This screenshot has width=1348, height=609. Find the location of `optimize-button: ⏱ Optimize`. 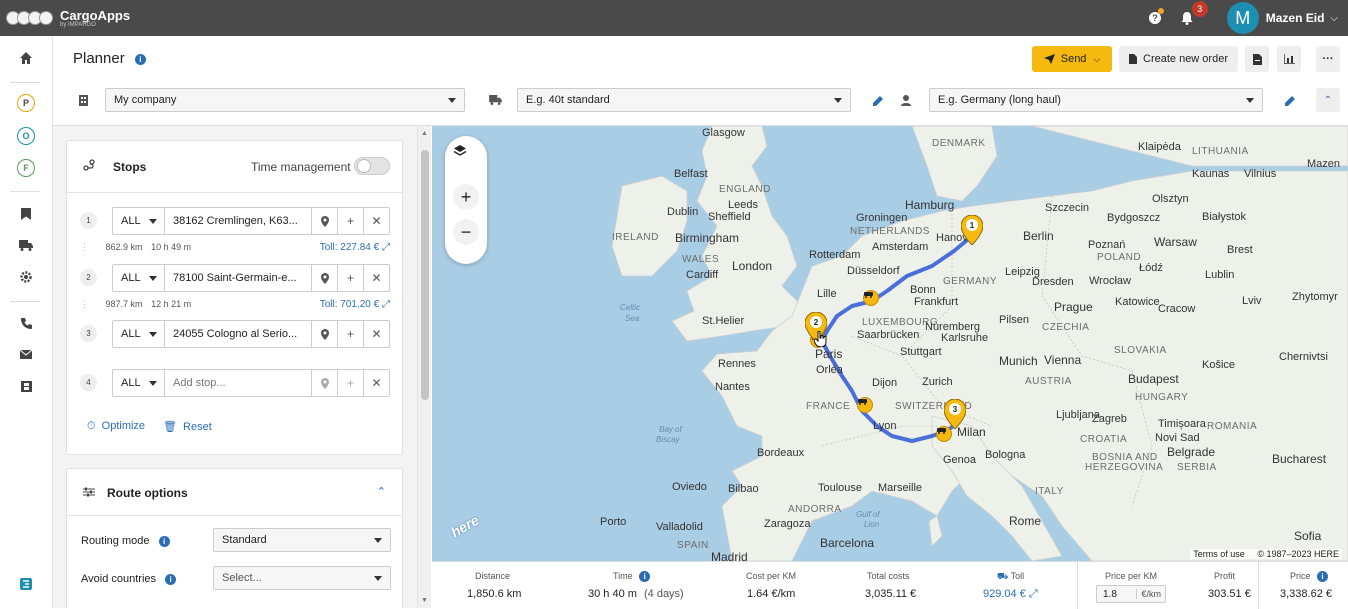

optimize-button: ⏱ Optimize is located at coordinates (116, 426).